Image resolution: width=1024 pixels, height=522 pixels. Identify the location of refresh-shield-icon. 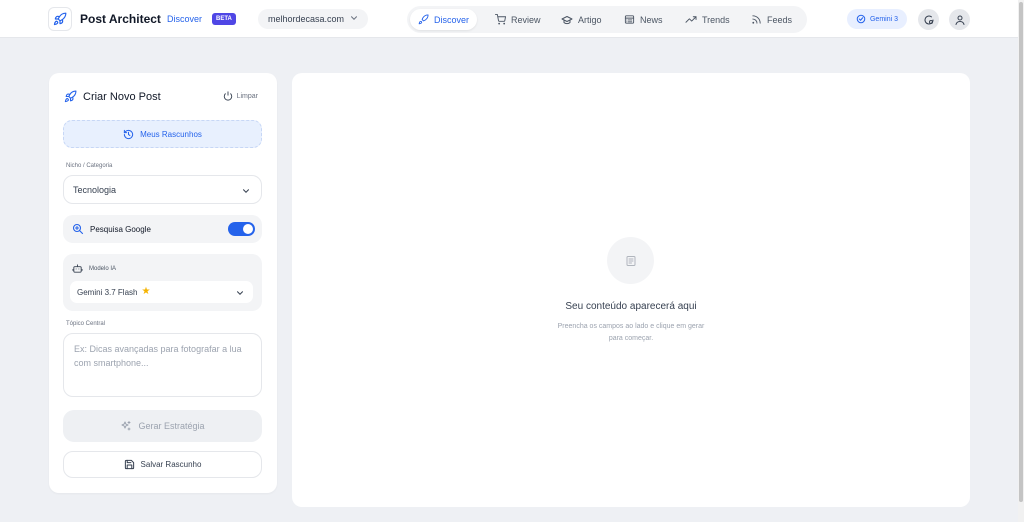
(929, 20).